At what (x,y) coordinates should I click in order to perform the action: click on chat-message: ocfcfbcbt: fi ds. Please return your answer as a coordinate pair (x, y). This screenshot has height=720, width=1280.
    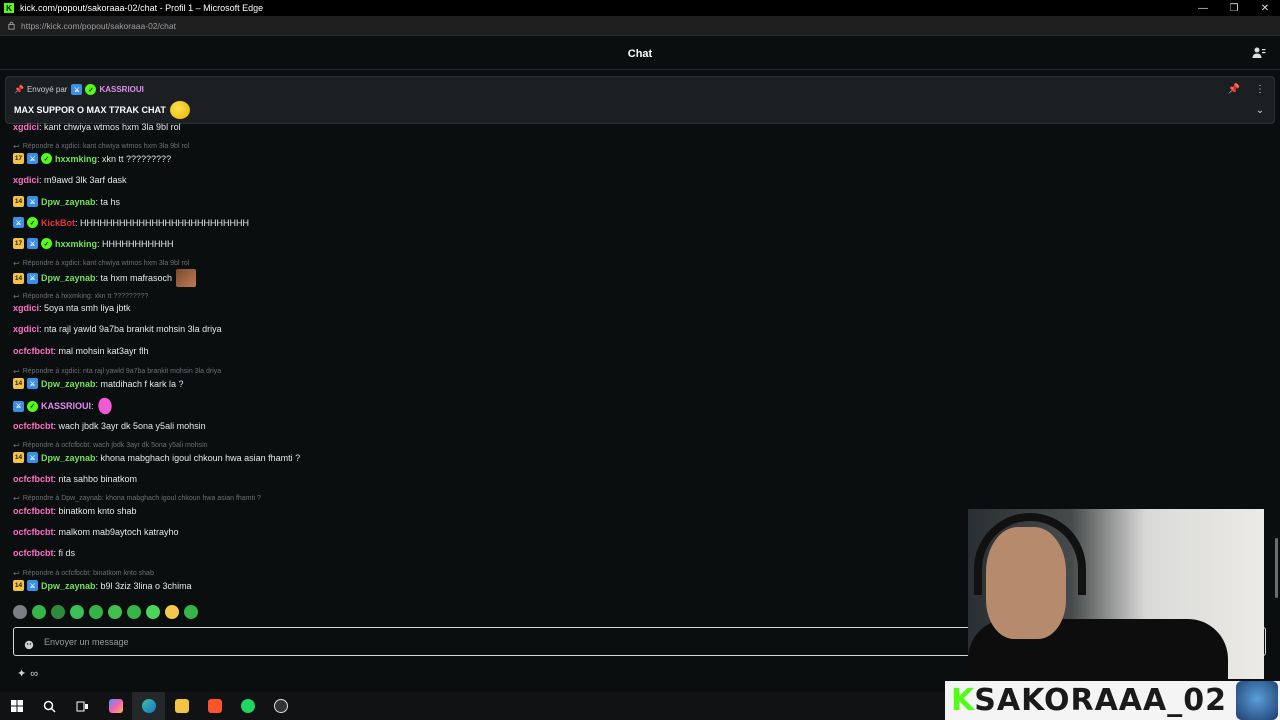
    Looking at the image, I should click on (44, 553).